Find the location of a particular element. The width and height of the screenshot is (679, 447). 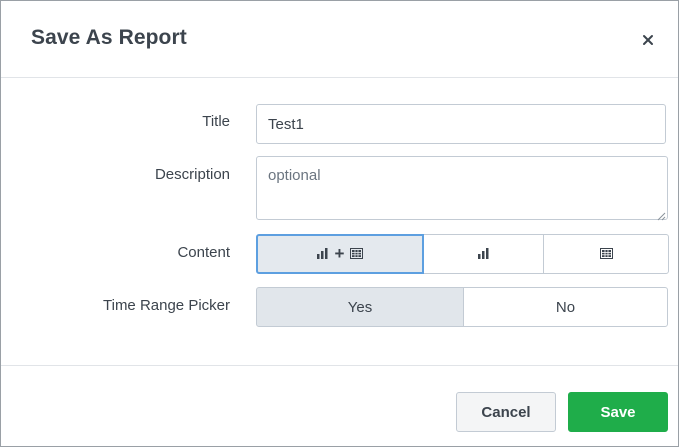

content-option-chart-plus-table: + is located at coordinates (340, 254).